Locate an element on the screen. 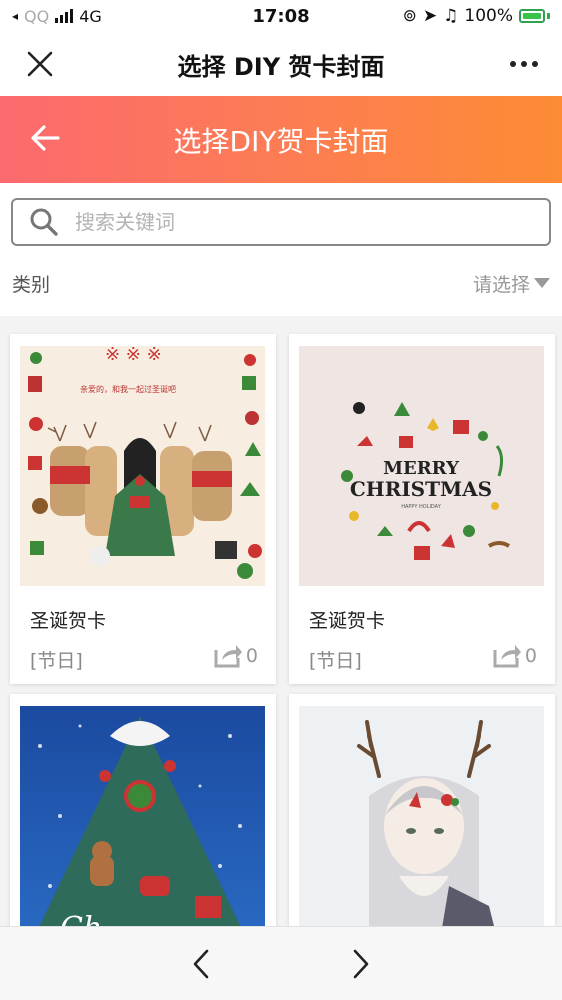  card-christmas-3: Ch is located at coordinates (143, 810).